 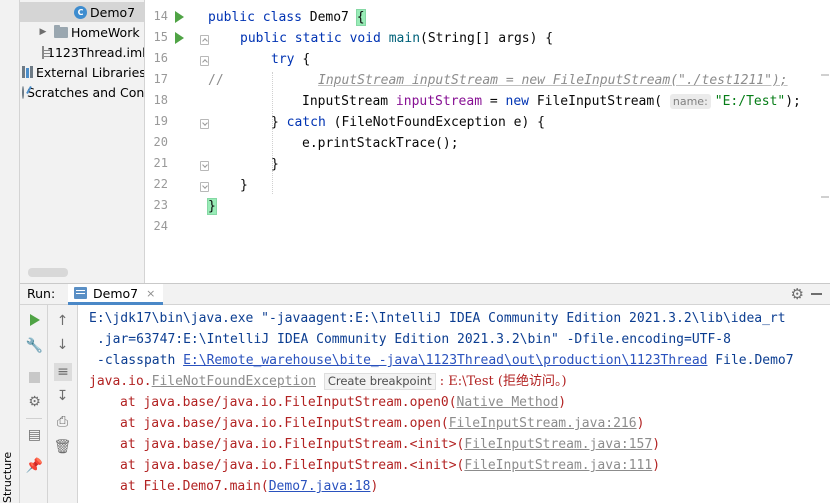 What do you see at coordinates (48, 272) in the screenshot?
I see `horizontal-scrollbar` at bounding box center [48, 272].